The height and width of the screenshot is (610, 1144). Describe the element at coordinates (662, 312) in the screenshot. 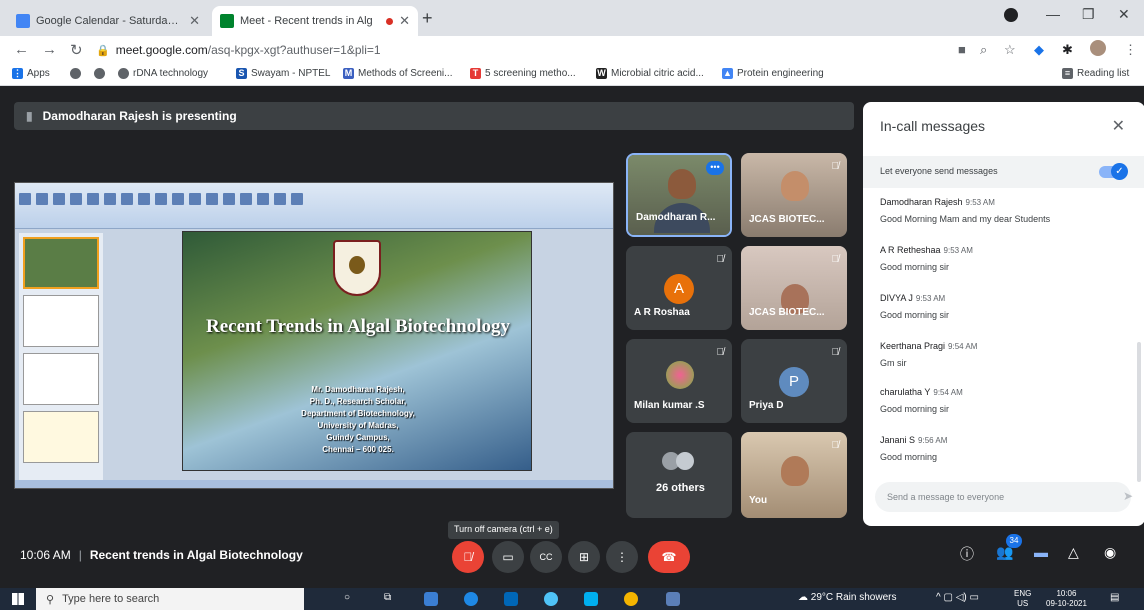

I see `participant-name: A R Roshaa` at that location.